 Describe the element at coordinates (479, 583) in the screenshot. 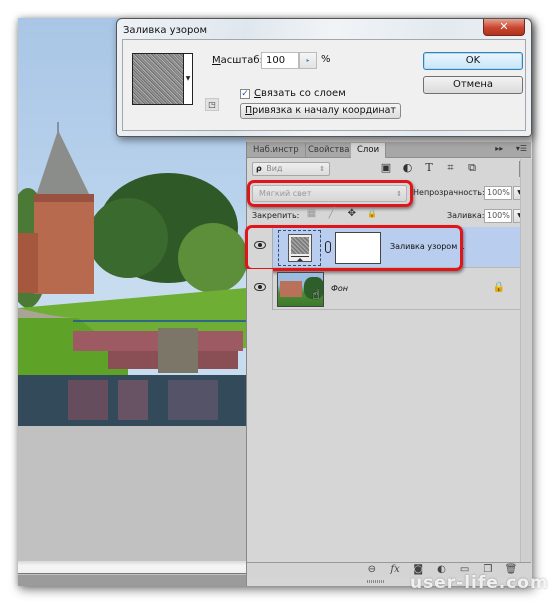

I see `watermark: user-life.com` at that location.